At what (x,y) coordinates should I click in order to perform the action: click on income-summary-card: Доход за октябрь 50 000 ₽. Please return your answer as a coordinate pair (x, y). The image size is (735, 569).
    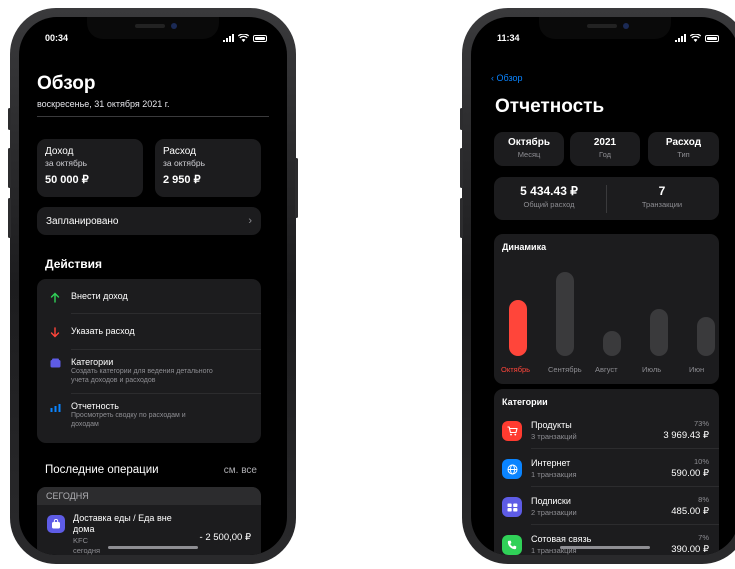
    Looking at the image, I should click on (90, 168).